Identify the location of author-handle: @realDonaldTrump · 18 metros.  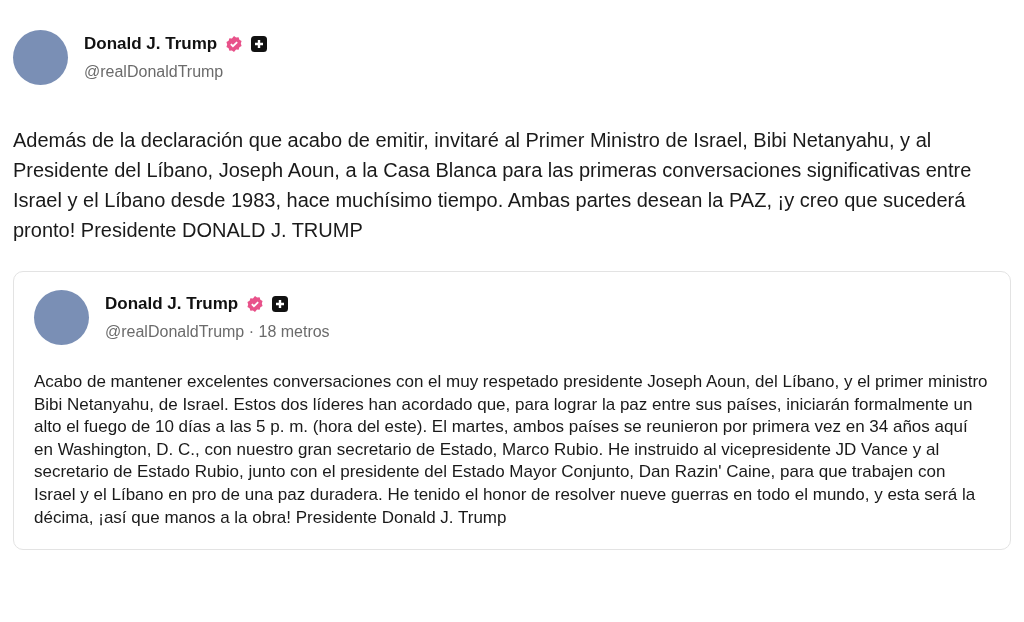
(217, 332).